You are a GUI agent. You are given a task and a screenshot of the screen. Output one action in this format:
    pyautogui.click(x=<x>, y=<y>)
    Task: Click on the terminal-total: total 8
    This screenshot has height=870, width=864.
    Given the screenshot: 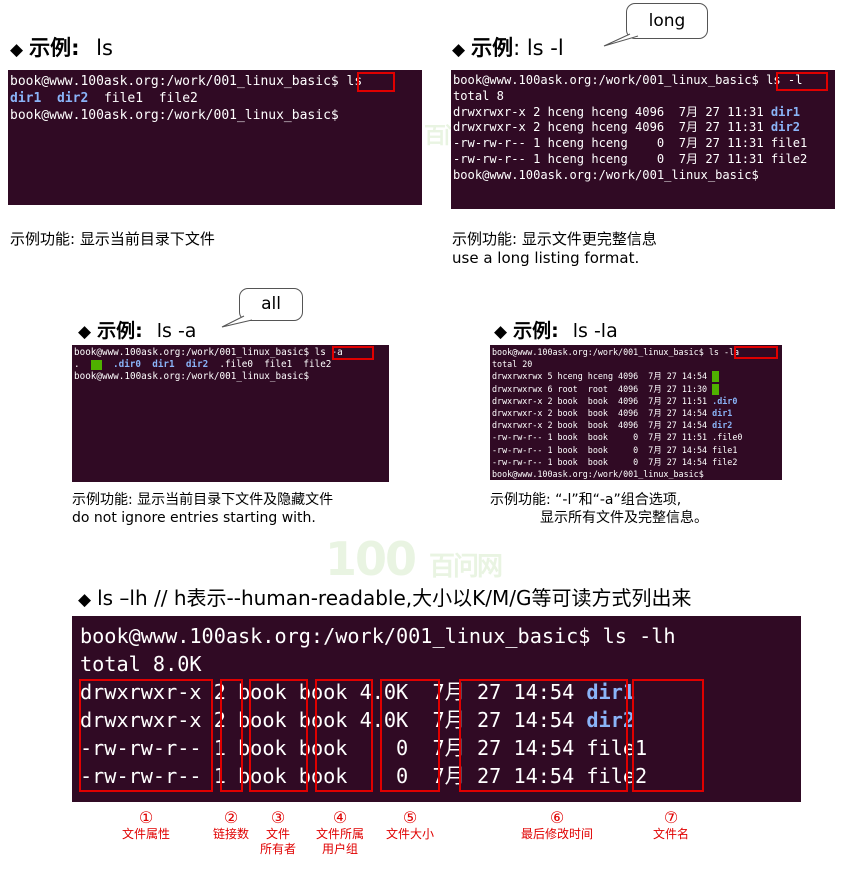 What is the action you would take?
    pyautogui.click(x=478, y=95)
    